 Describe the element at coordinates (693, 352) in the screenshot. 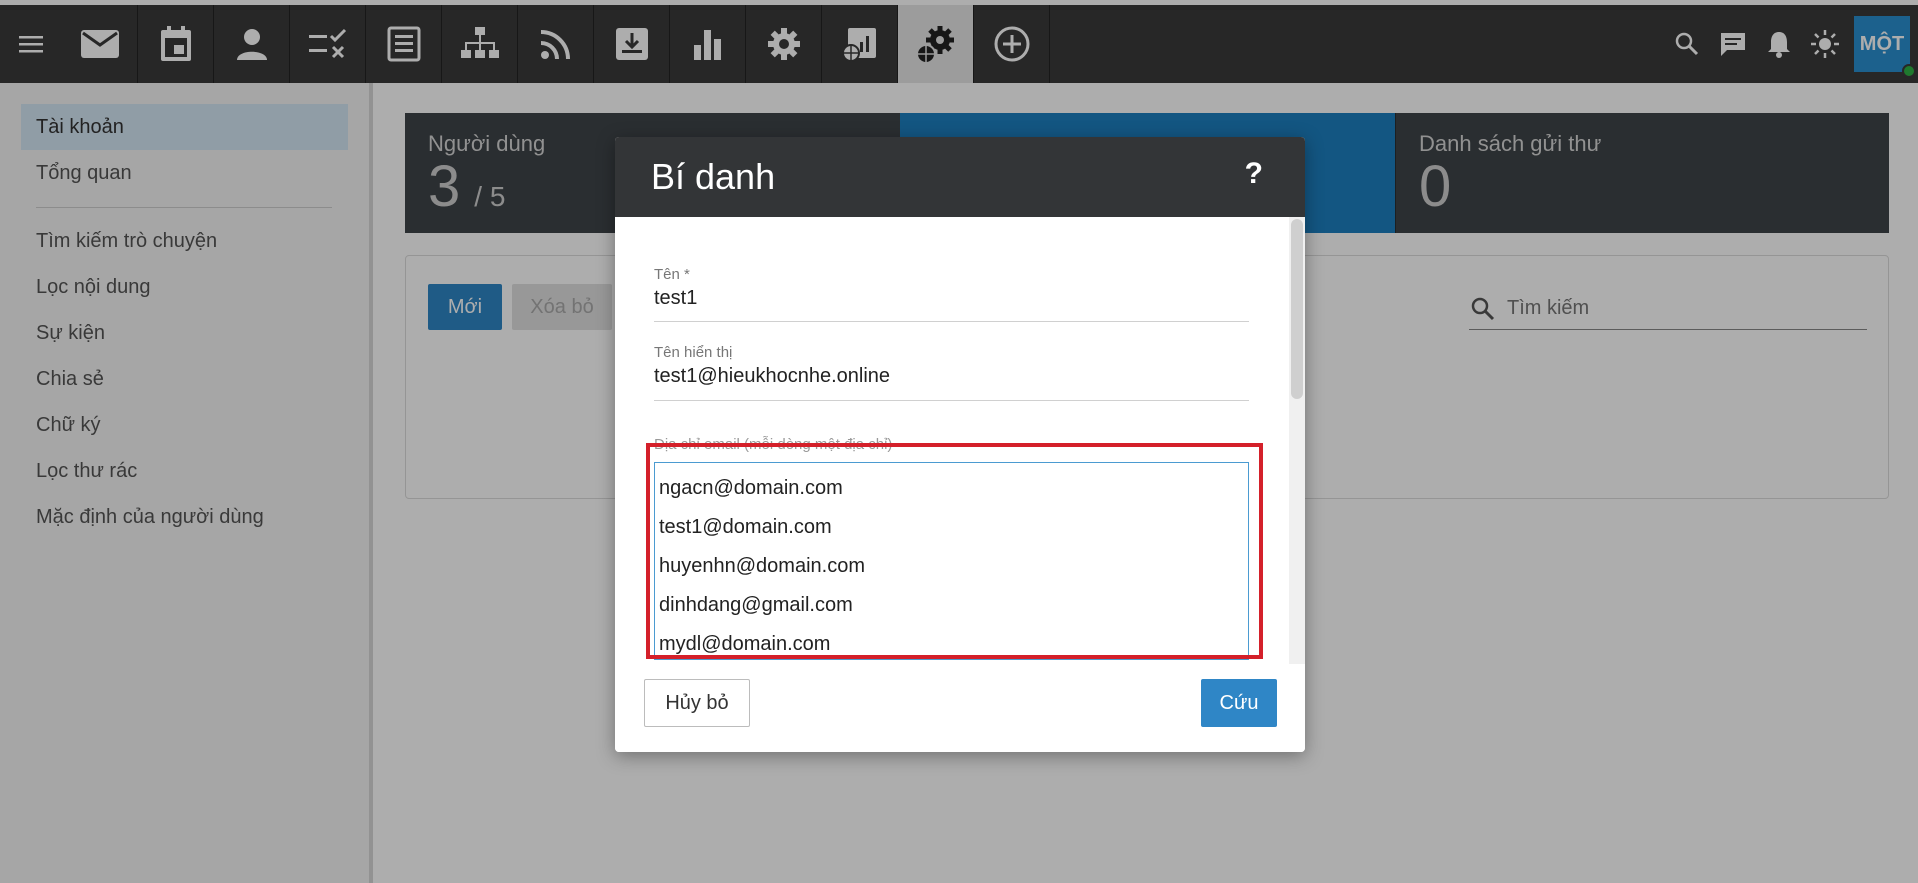

I see `display-name-field-label: Tên hiển thị` at that location.